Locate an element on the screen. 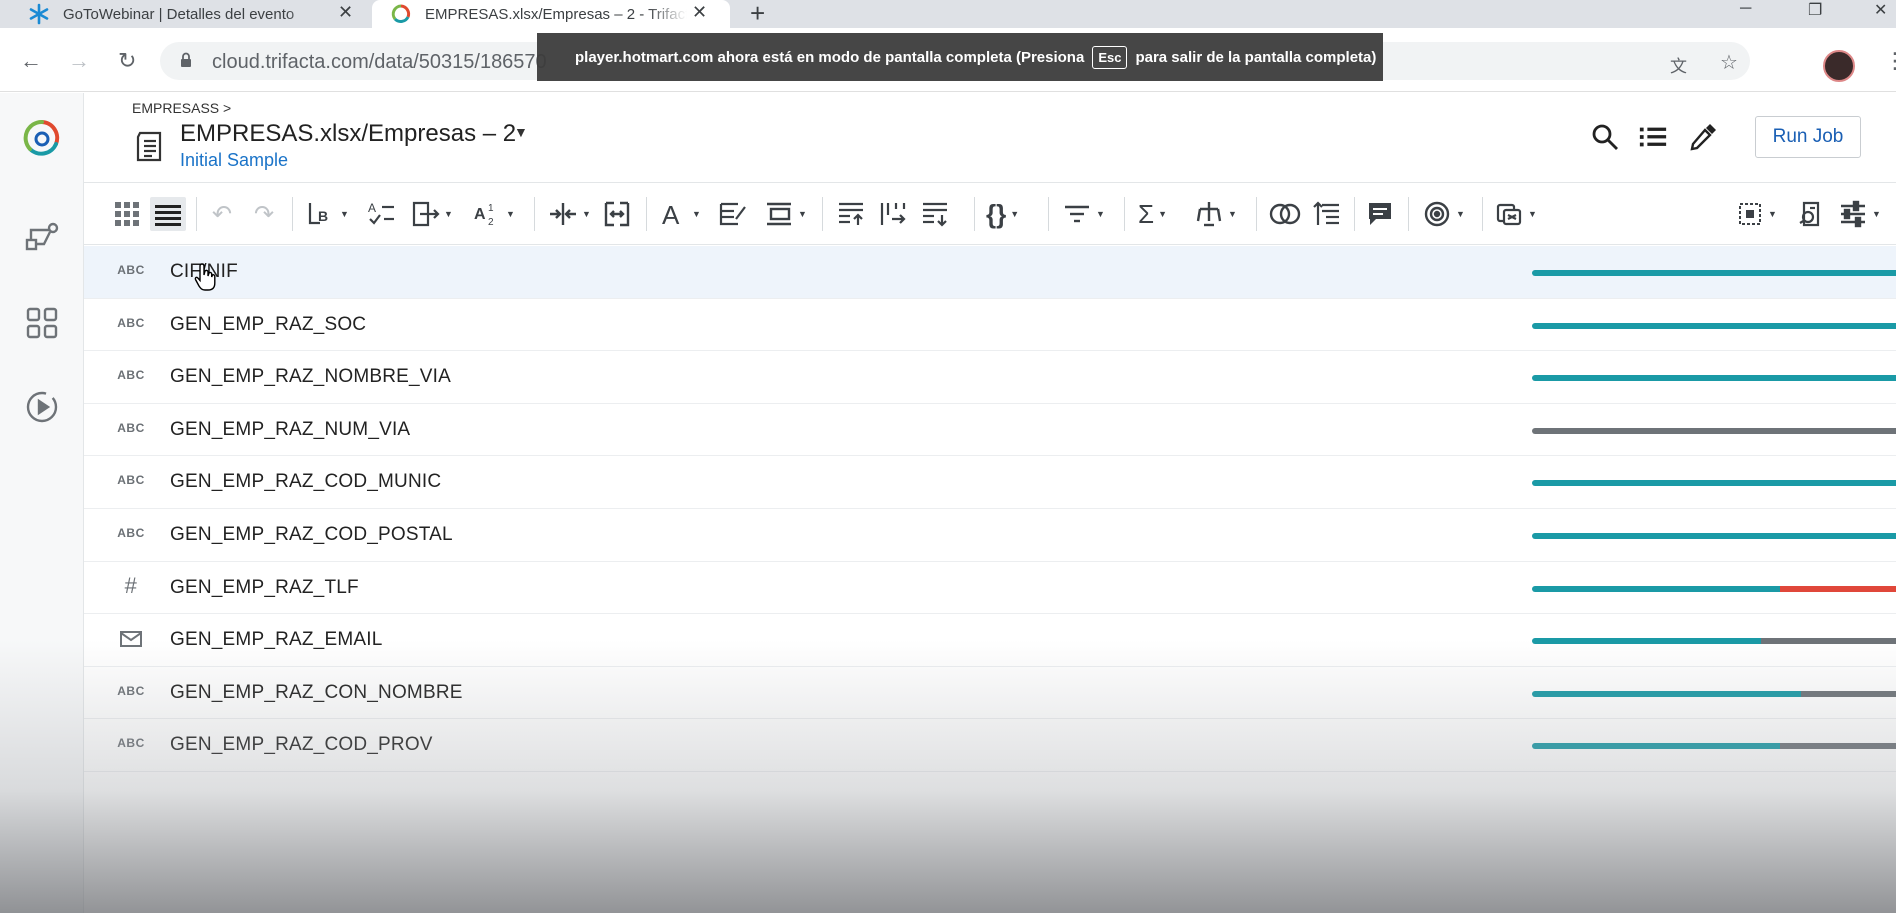  column-name: GEN_EMP_RAZ_NUM_VIA is located at coordinates (290, 430).